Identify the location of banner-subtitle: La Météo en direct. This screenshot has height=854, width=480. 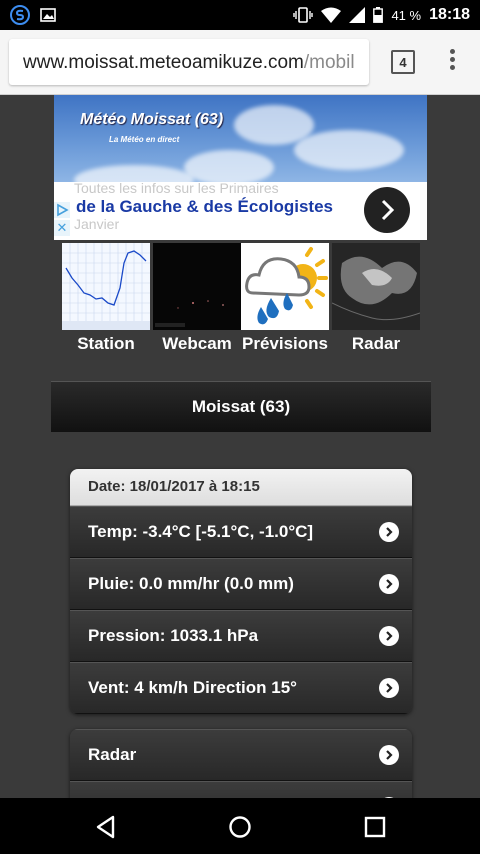
(144, 139).